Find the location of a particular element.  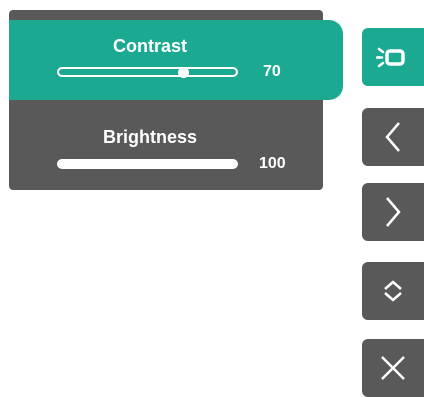

up-down-icon is located at coordinates (393, 291).